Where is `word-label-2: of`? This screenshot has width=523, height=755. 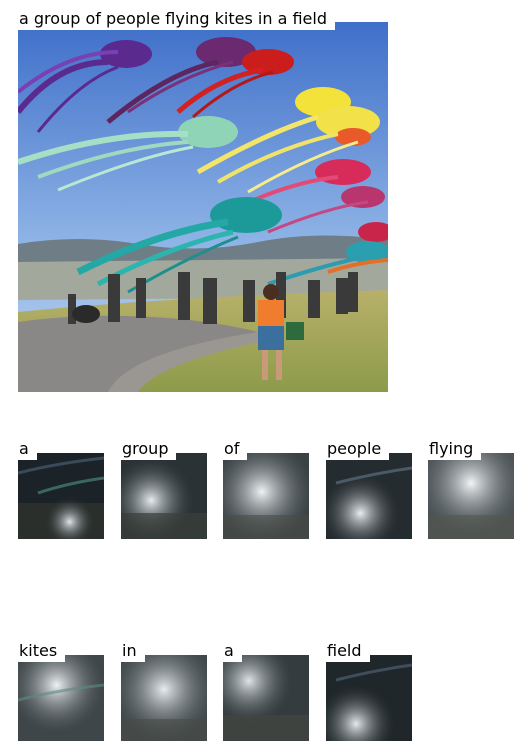 word-label-2: of is located at coordinates (235, 449).